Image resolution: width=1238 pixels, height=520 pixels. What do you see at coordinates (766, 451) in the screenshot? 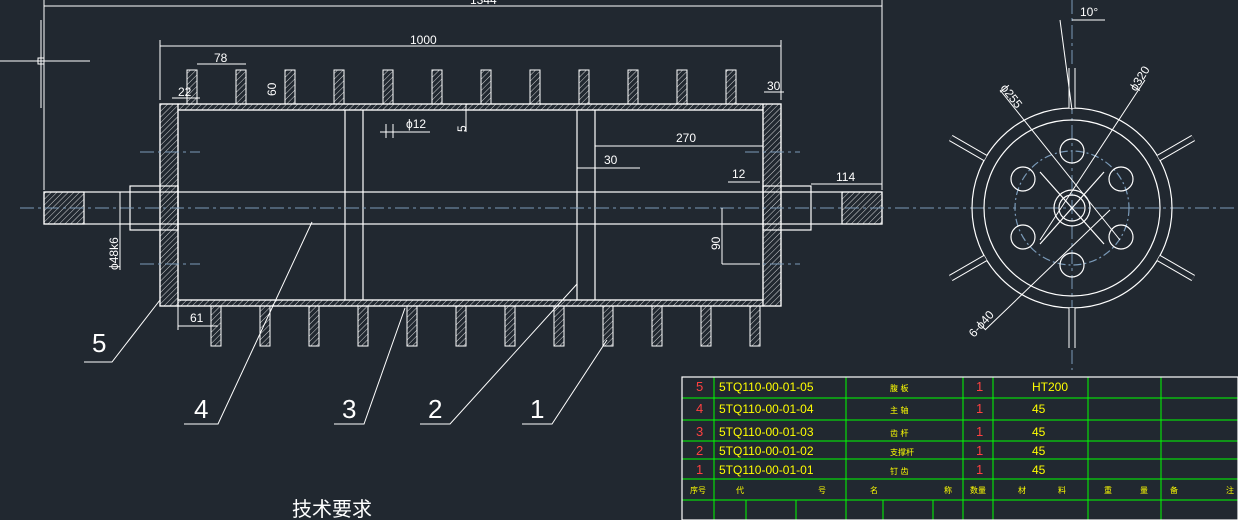
I see `row-code: 5TQ110-00-01-02` at bounding box center [766, 451].